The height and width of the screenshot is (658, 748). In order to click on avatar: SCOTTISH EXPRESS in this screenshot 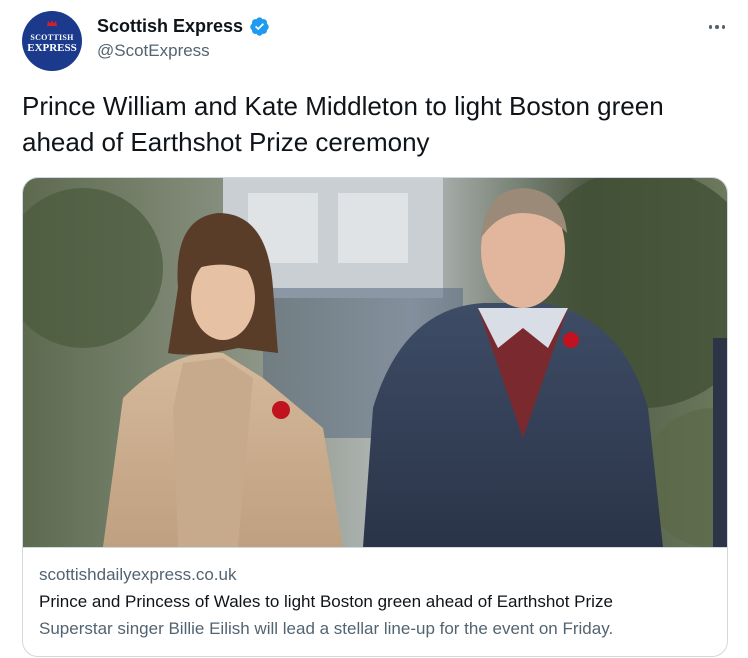, I will do `click(52, 41)`.